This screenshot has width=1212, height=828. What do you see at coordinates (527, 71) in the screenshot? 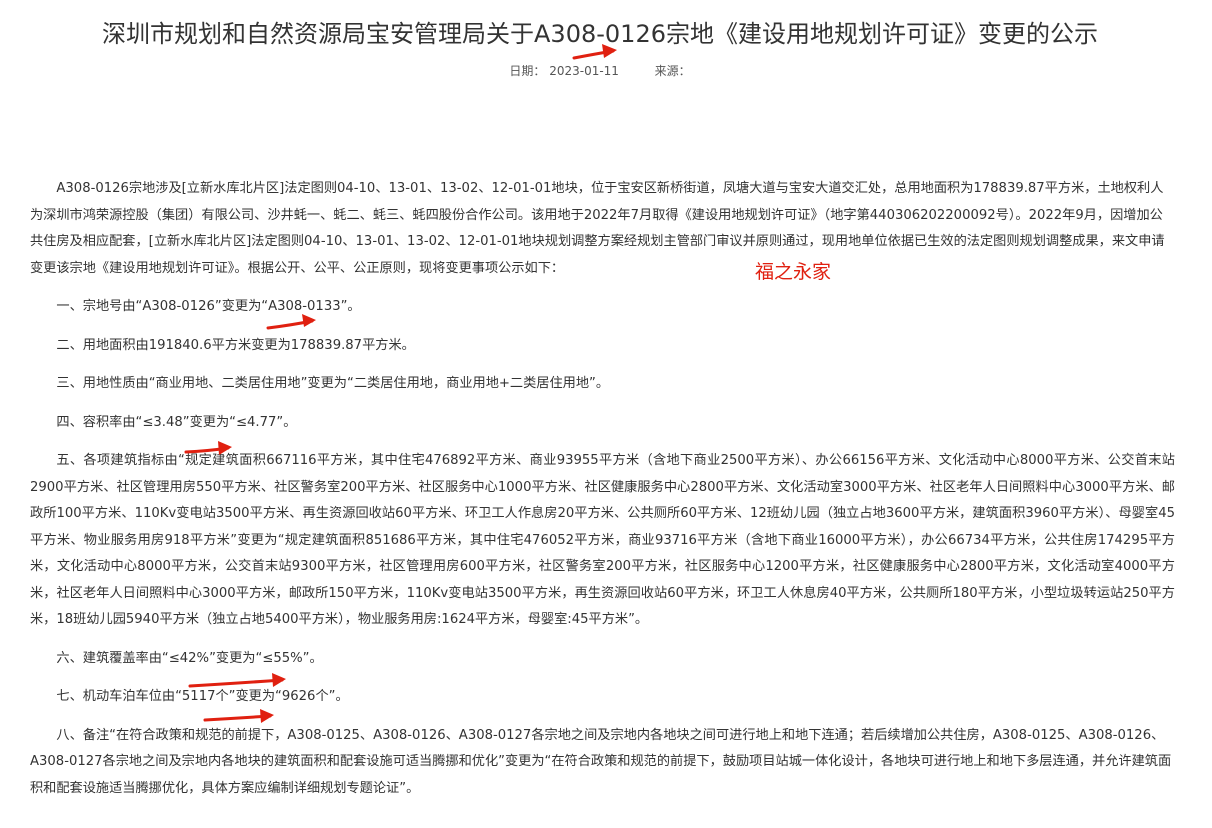
I see `date-label: 日期：` at bounding box center [527, 71].